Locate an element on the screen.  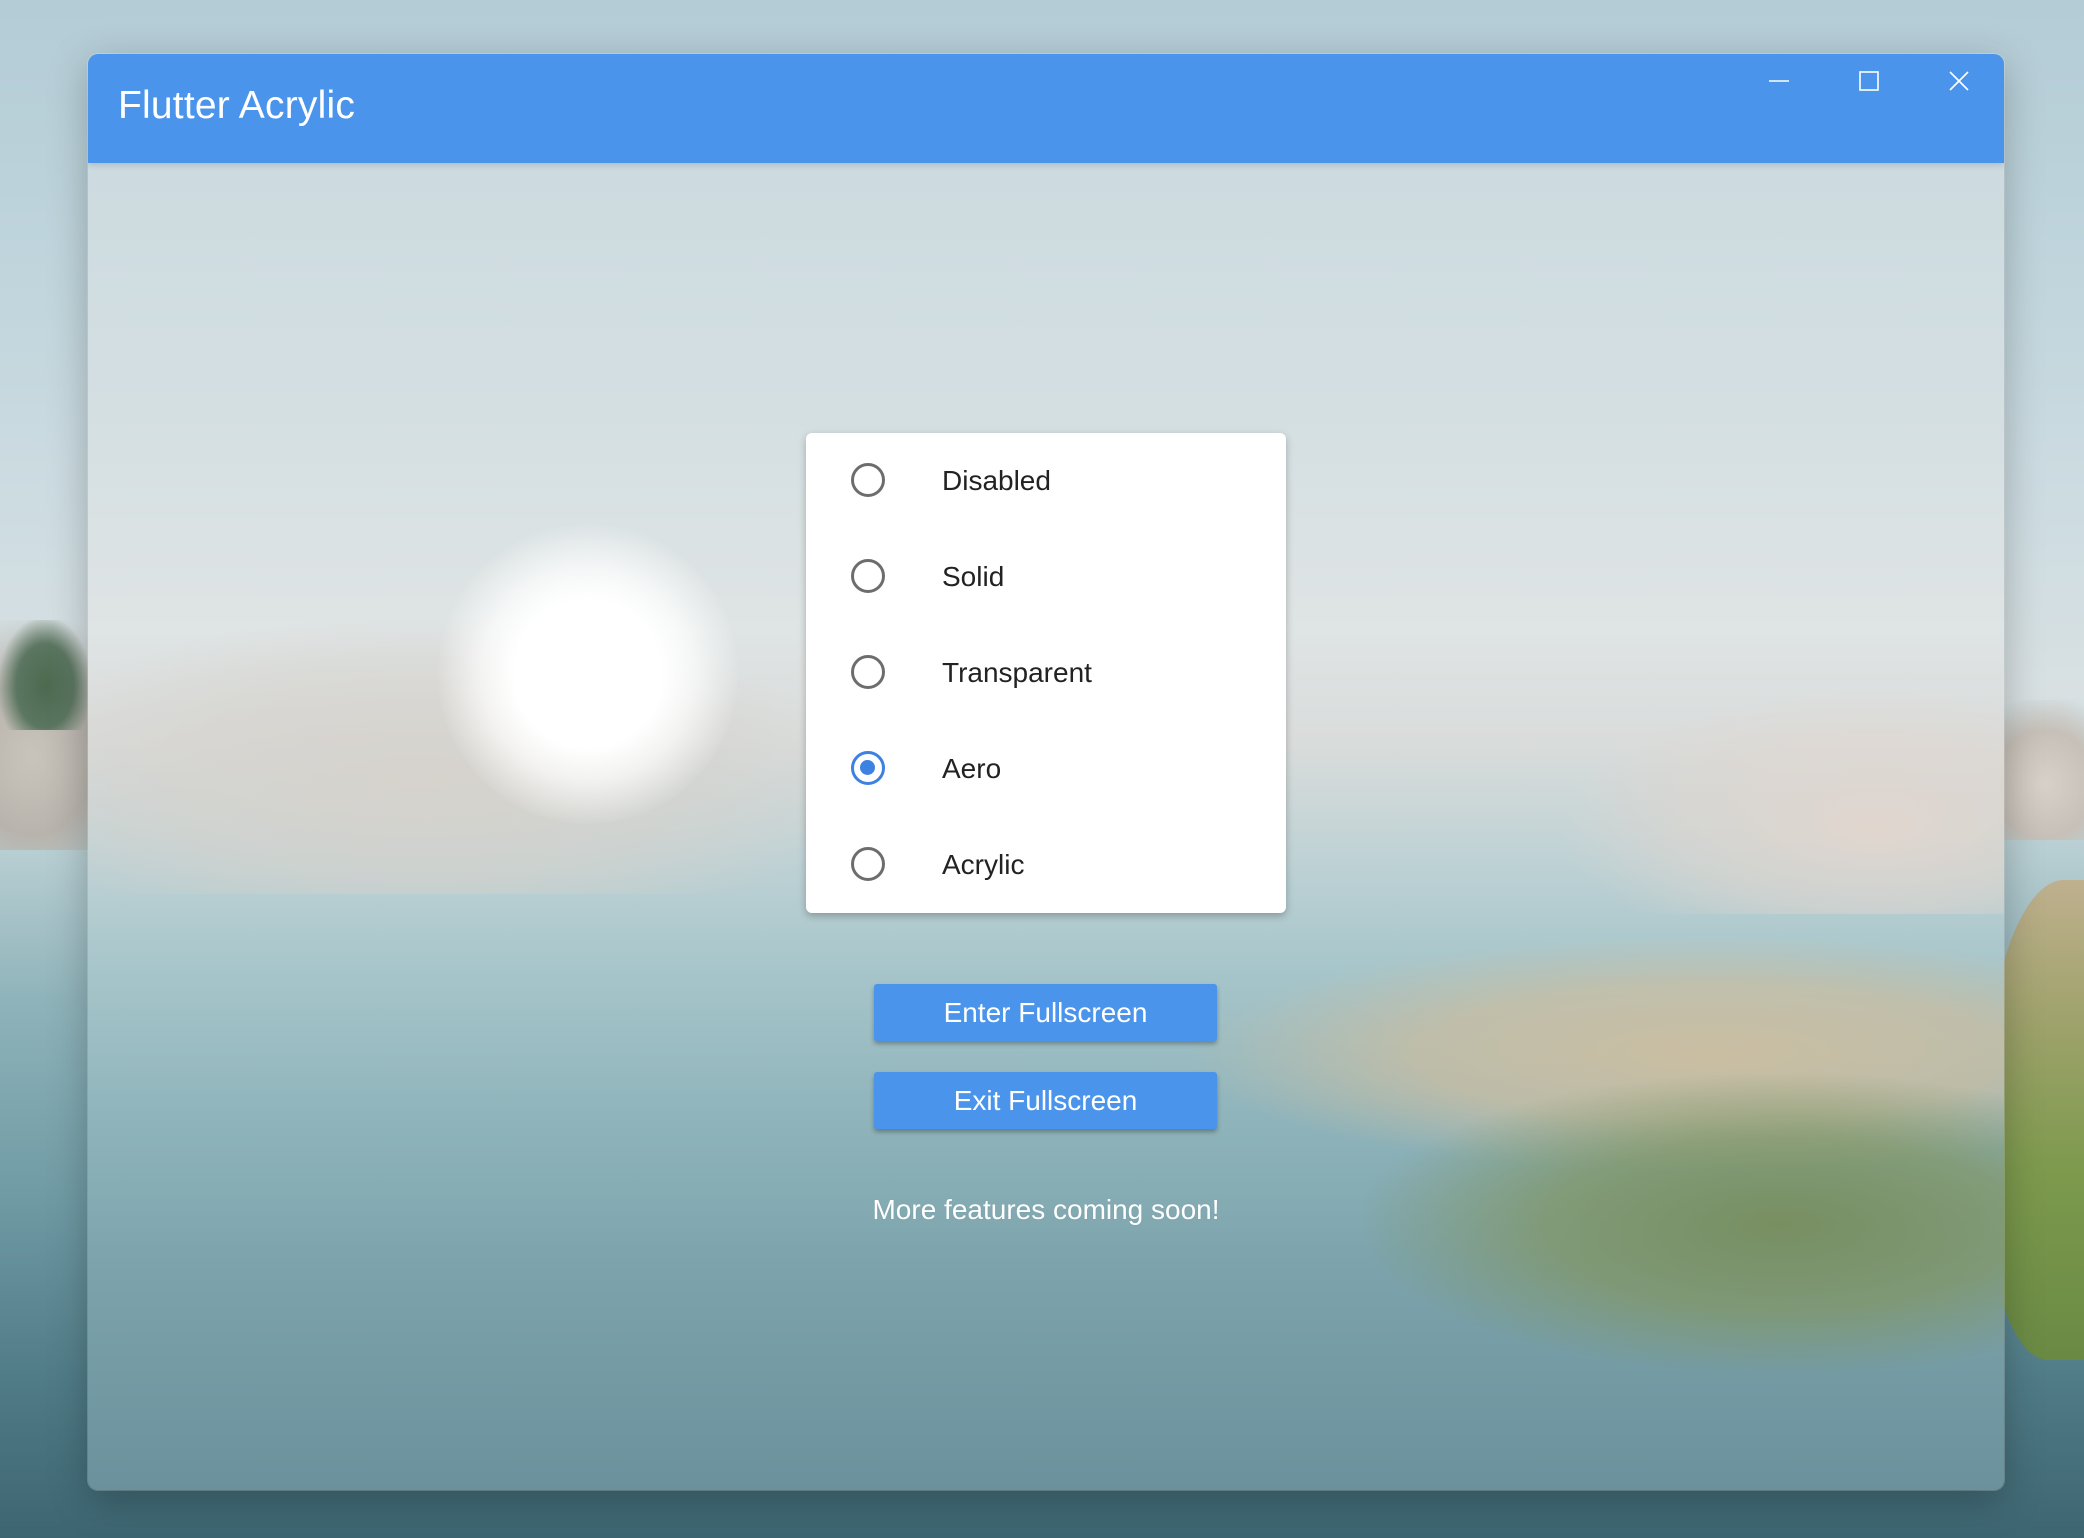
footer-note: More features coming soon! is located at coordinates (1046, 1209).